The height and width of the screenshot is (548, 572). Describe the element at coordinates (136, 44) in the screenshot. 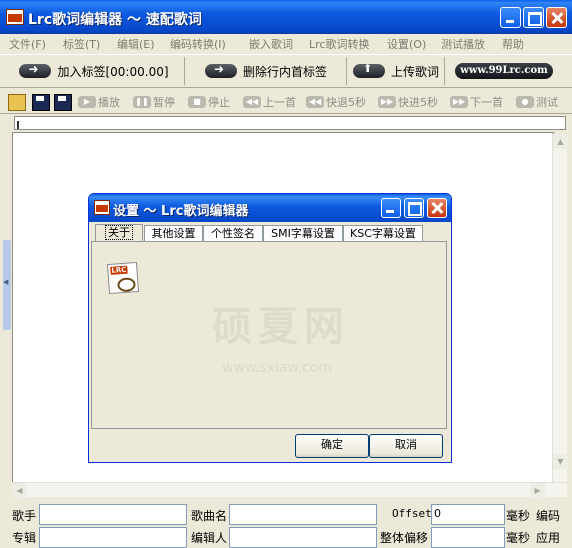

I see `menu-edit: 编辑(E)` at that location.